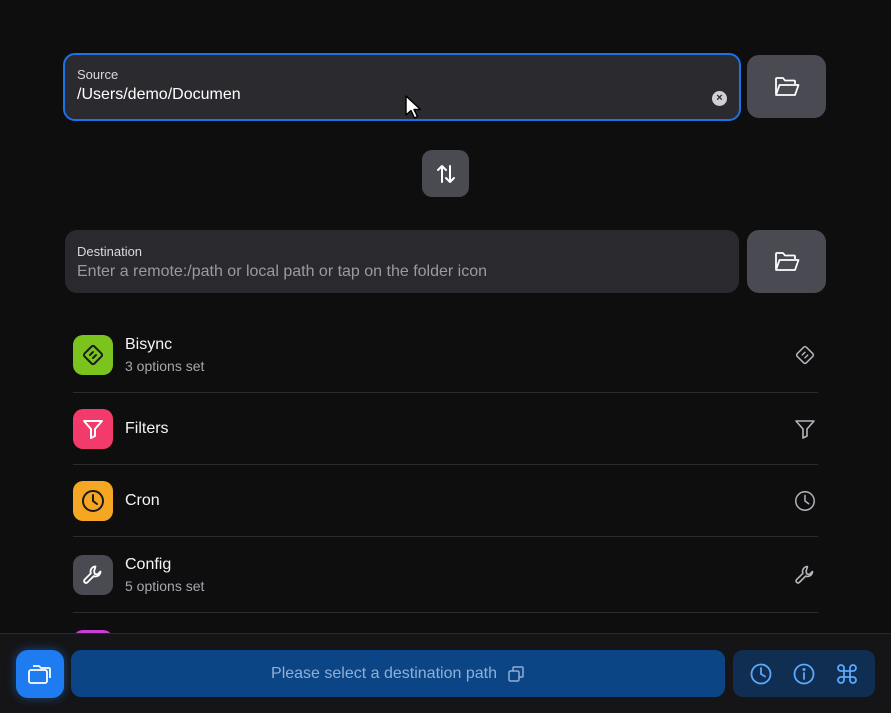 This screenshot has height=713, width=891. I want to click on option-row-bisync: Bisync 3 options set, so click(445, 355).